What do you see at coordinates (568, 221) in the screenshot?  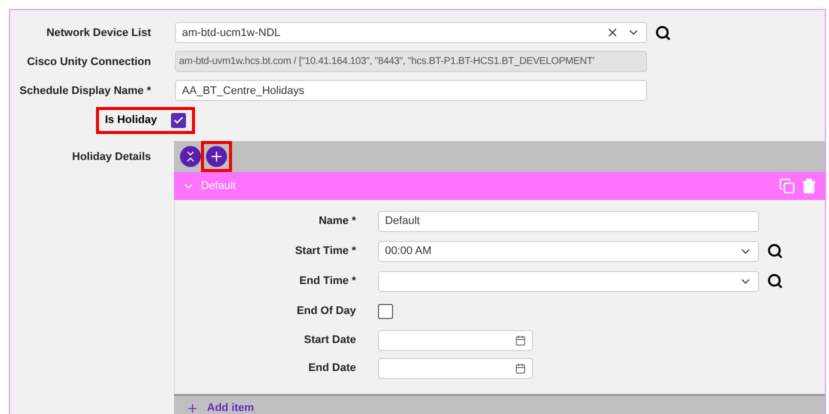 I see `input-field: Default` at bounding box center [568, 221].